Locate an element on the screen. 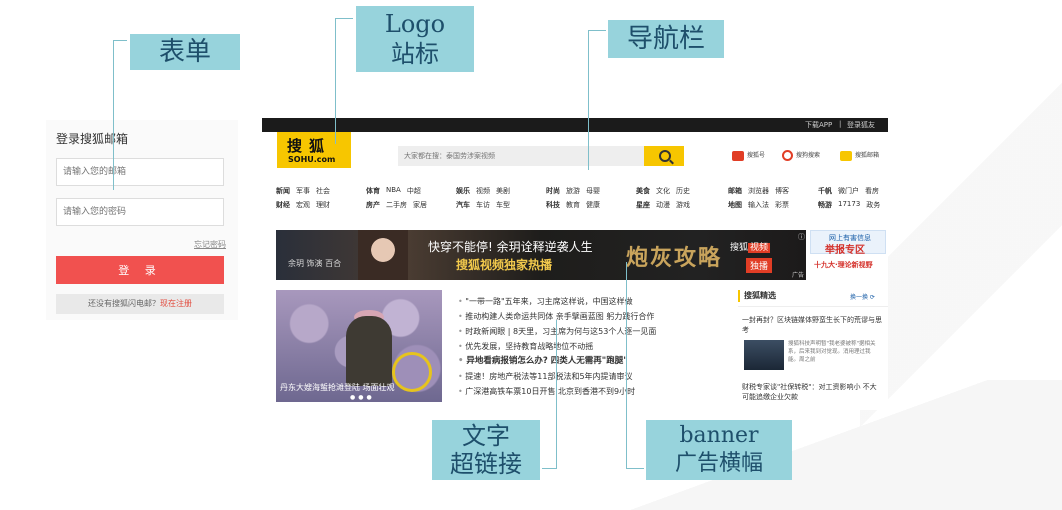 The image size is (1062, 510). nav-group: 娱乐 视频 美剧 汽车 车访 车型 is located at coordinates (483, 200).